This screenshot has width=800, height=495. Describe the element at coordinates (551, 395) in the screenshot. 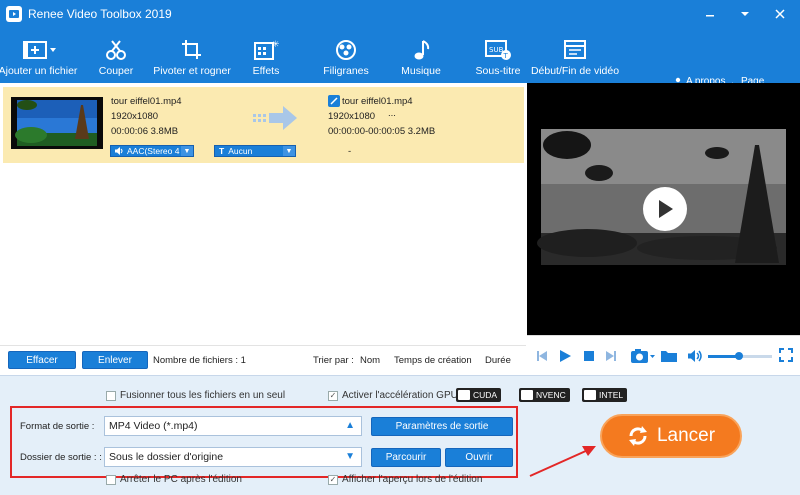

I see `nvenc-label: NVENC` at that location.